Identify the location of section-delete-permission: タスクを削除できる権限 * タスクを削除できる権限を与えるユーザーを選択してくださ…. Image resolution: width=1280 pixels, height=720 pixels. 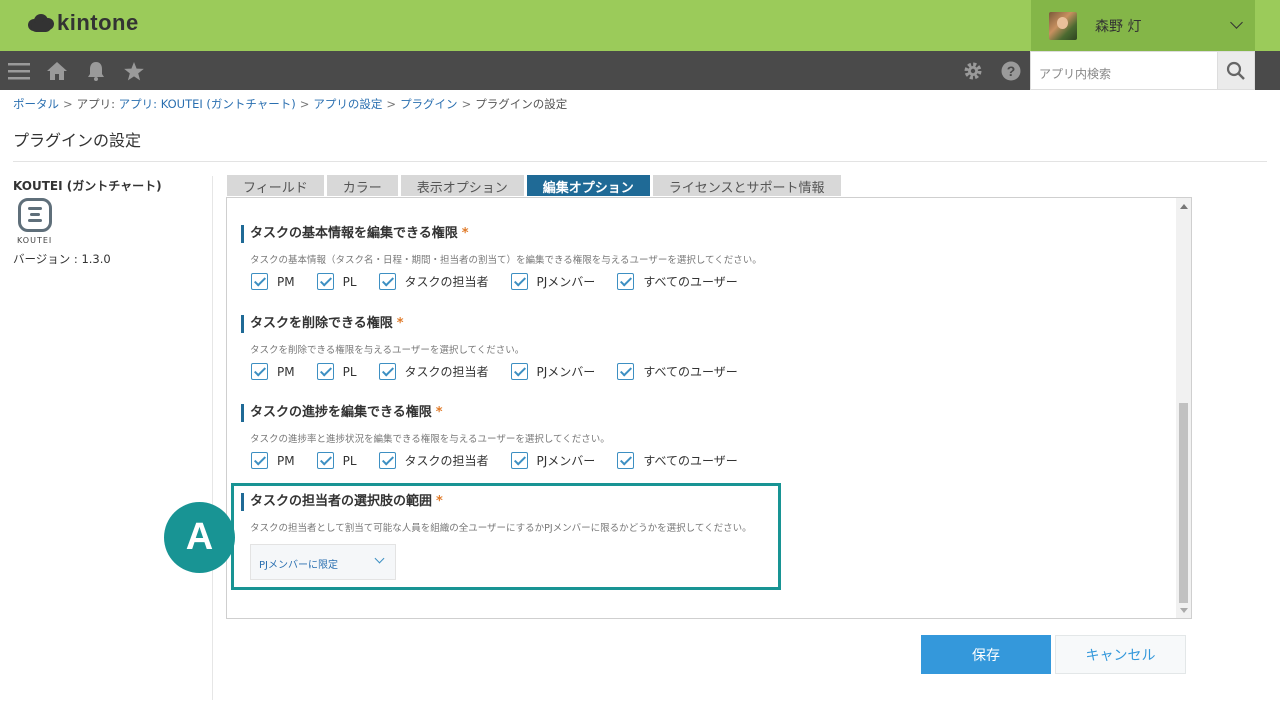
(500, 347).